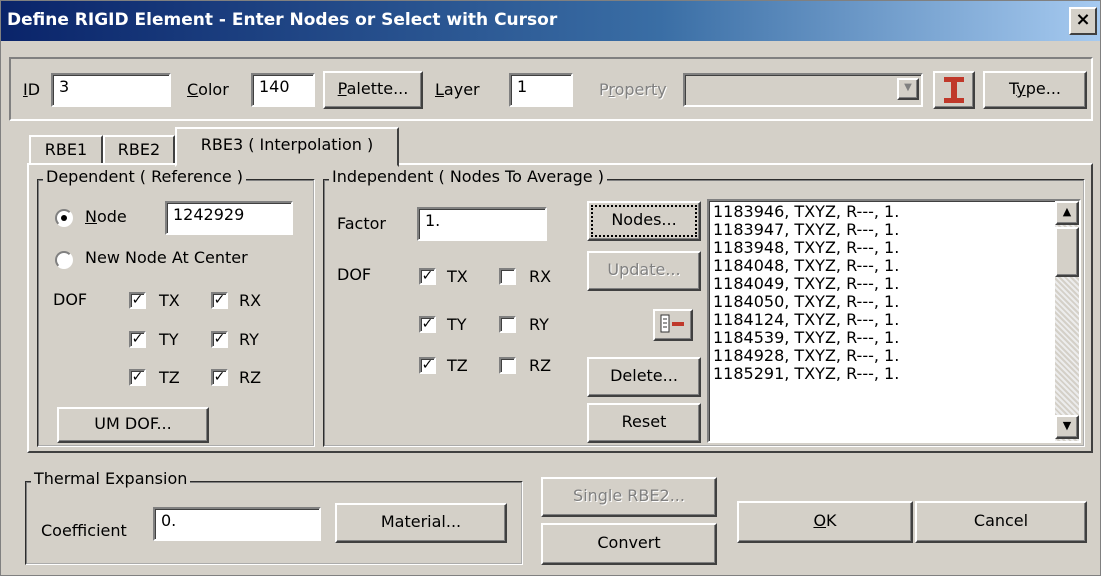 This screenshot has height=576, width=1101. What do you see at coordinates (111, 478) in the screenshot?
I see `thermal-legend: Thermal Expansion` at bounding box center [111, 478].